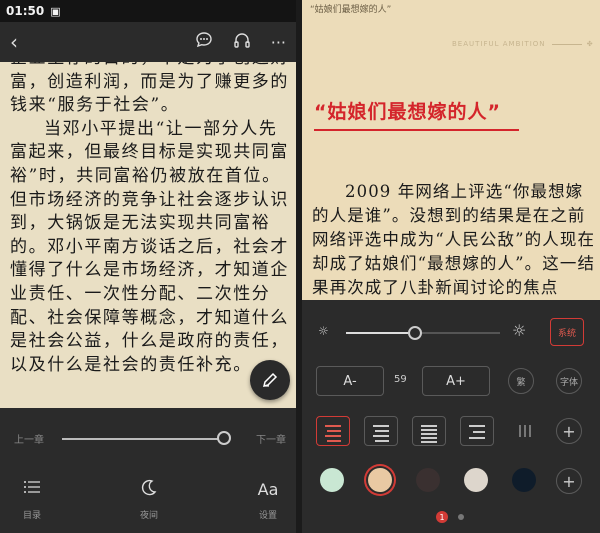 The height and width of the screenshot is (533, 600). I want to click on bg-color-mint, so click(332, 480).